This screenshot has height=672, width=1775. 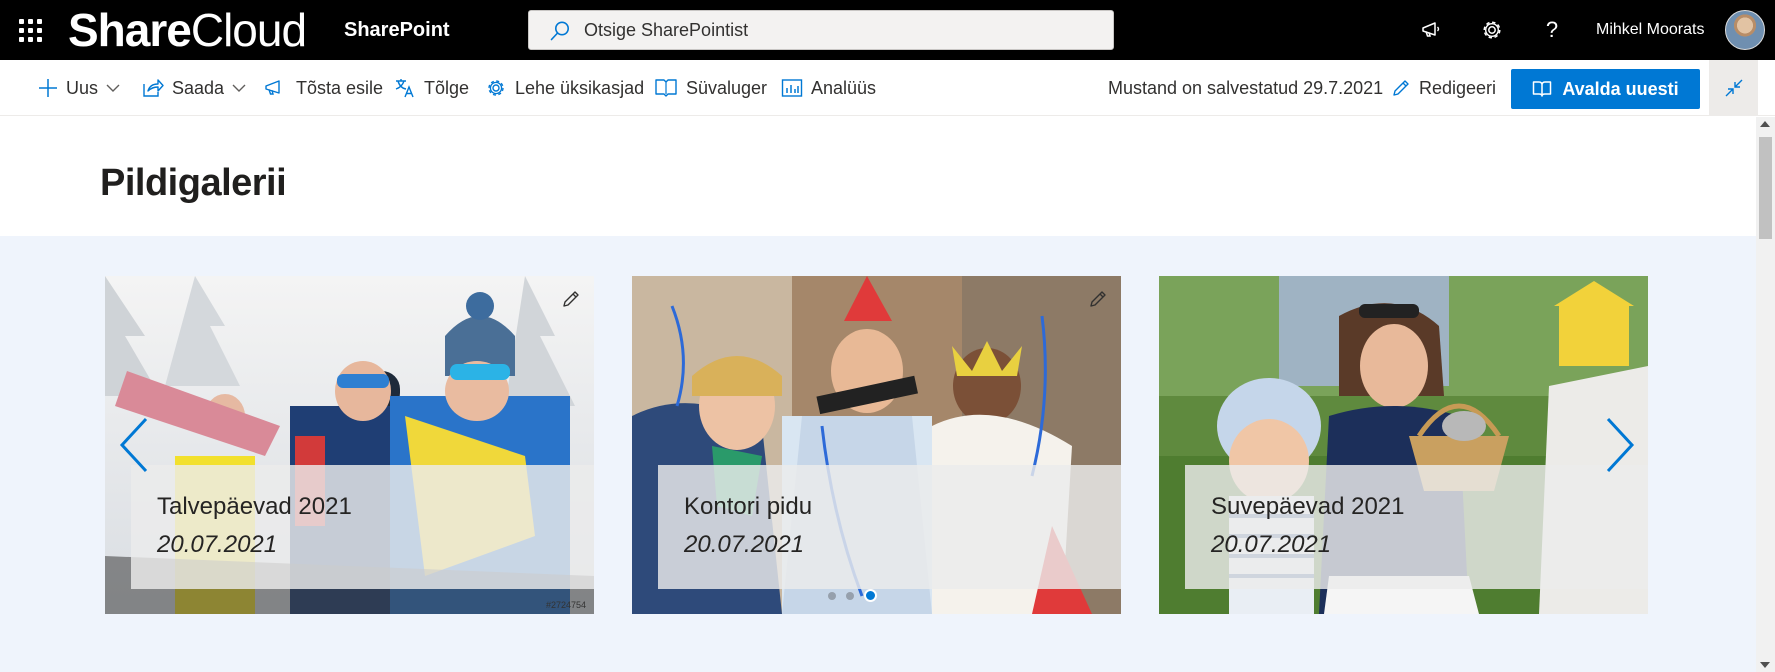 I want to click on translate-label: Tõlge, so click(x=447, y=87).